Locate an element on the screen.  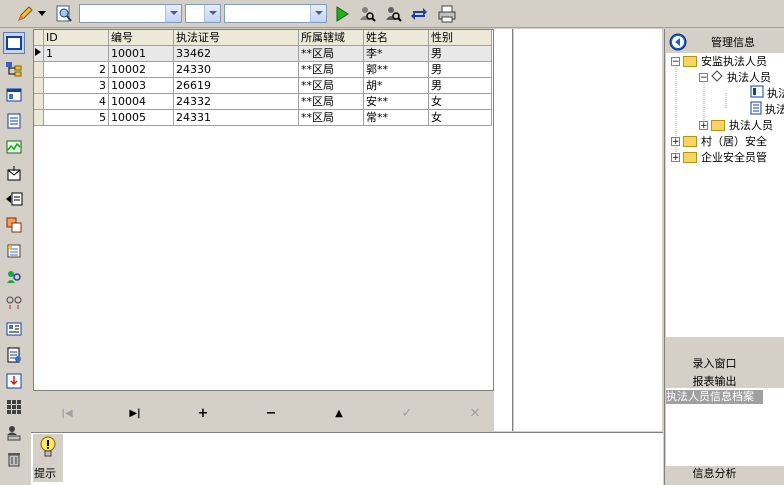
dropdown-arrow-icon is located at coordinates (42, 14).